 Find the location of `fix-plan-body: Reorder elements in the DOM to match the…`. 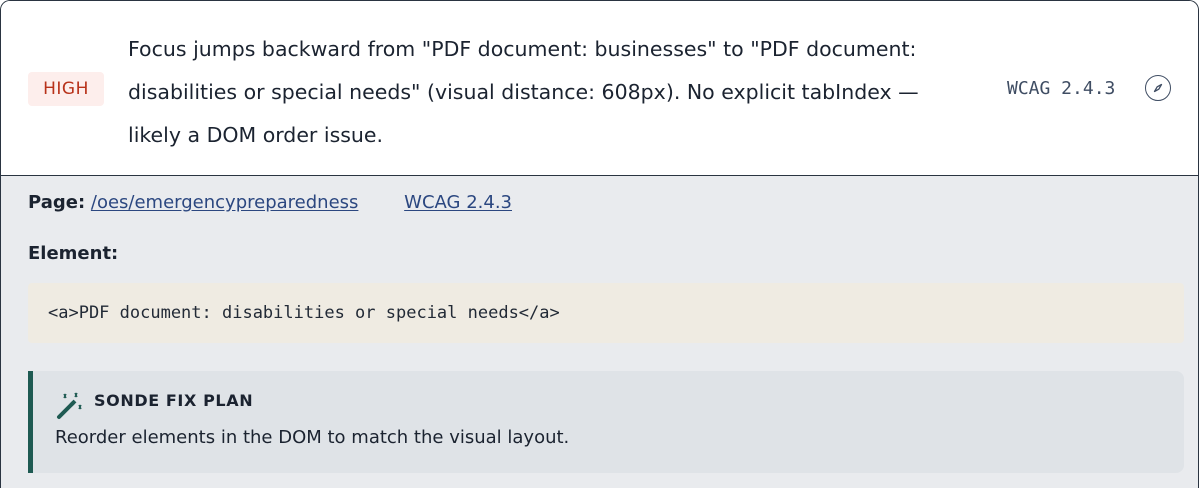

fix-plan-body: Reorder elements in the DOM to match the… is located at coordinates (312, 437).